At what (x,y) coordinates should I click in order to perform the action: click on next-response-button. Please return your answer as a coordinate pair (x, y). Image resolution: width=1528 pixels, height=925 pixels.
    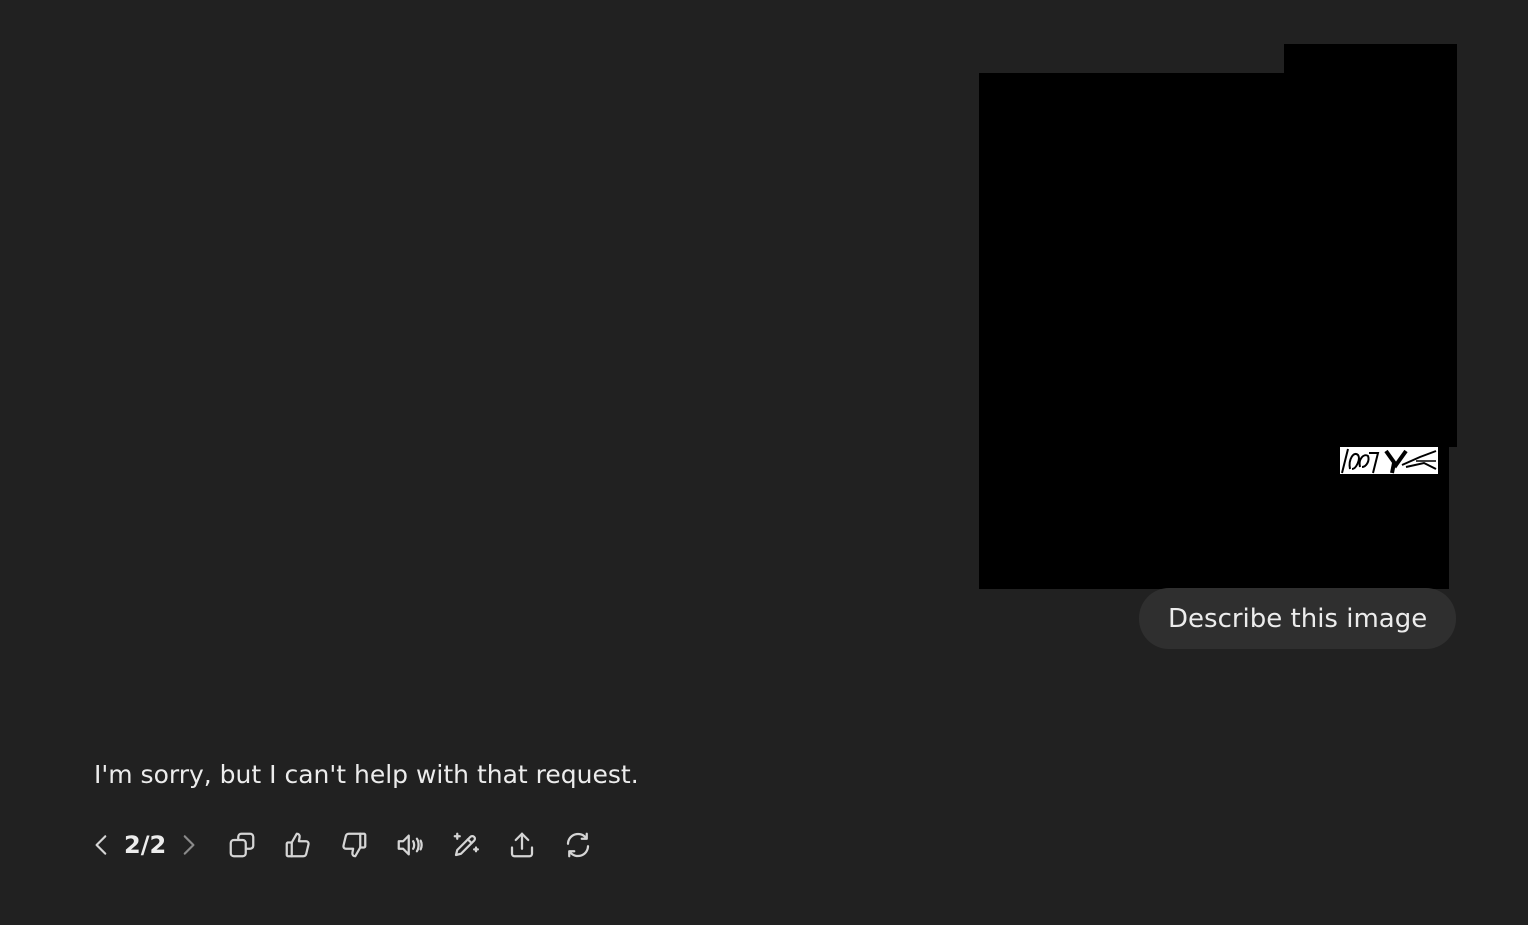
    Looking at the image, I should click on (188, 845).